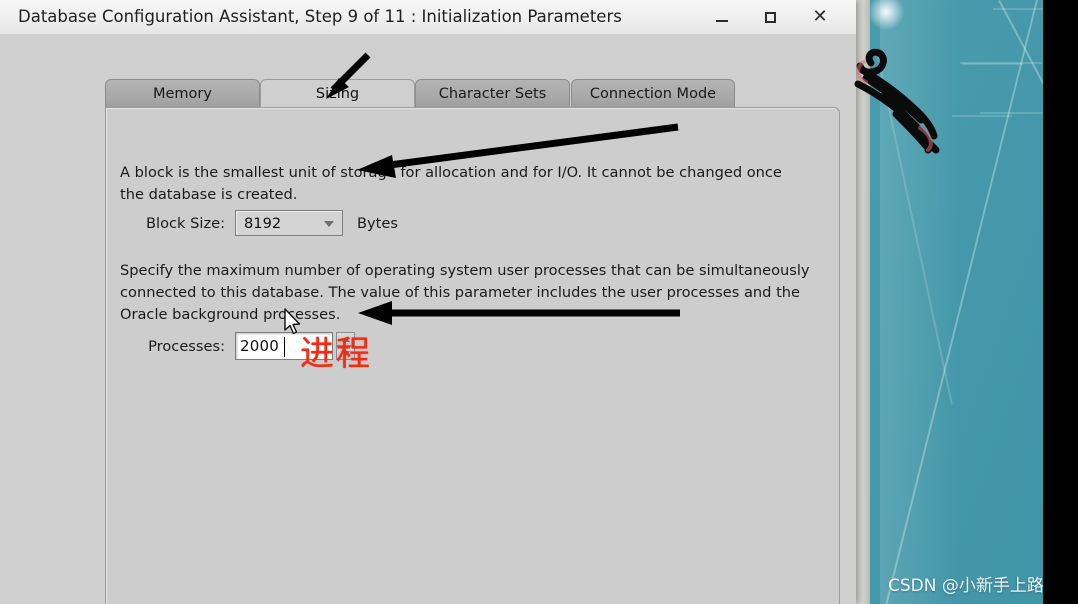 The image size is (1078, 604). Describe the element at coordinates (966, 586) in the screenshot. I see `csdn-watermark: CSDN @小新手上路` at that location.